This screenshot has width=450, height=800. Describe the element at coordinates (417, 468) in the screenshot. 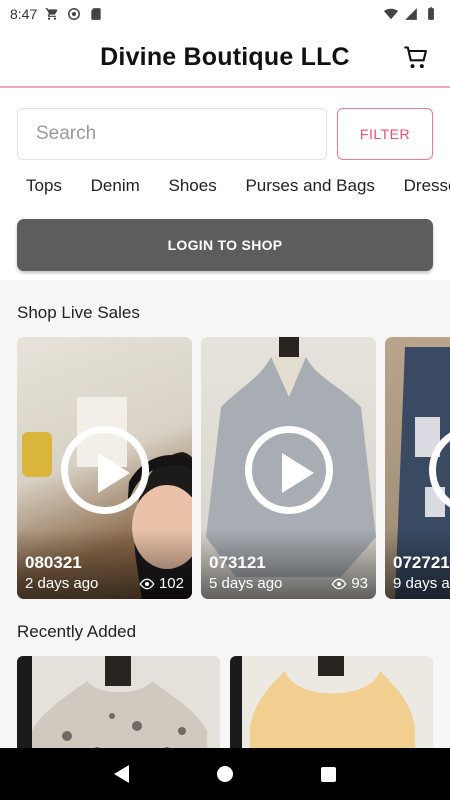

I see `live-sale-card: 072721 9 days ago` at that location.